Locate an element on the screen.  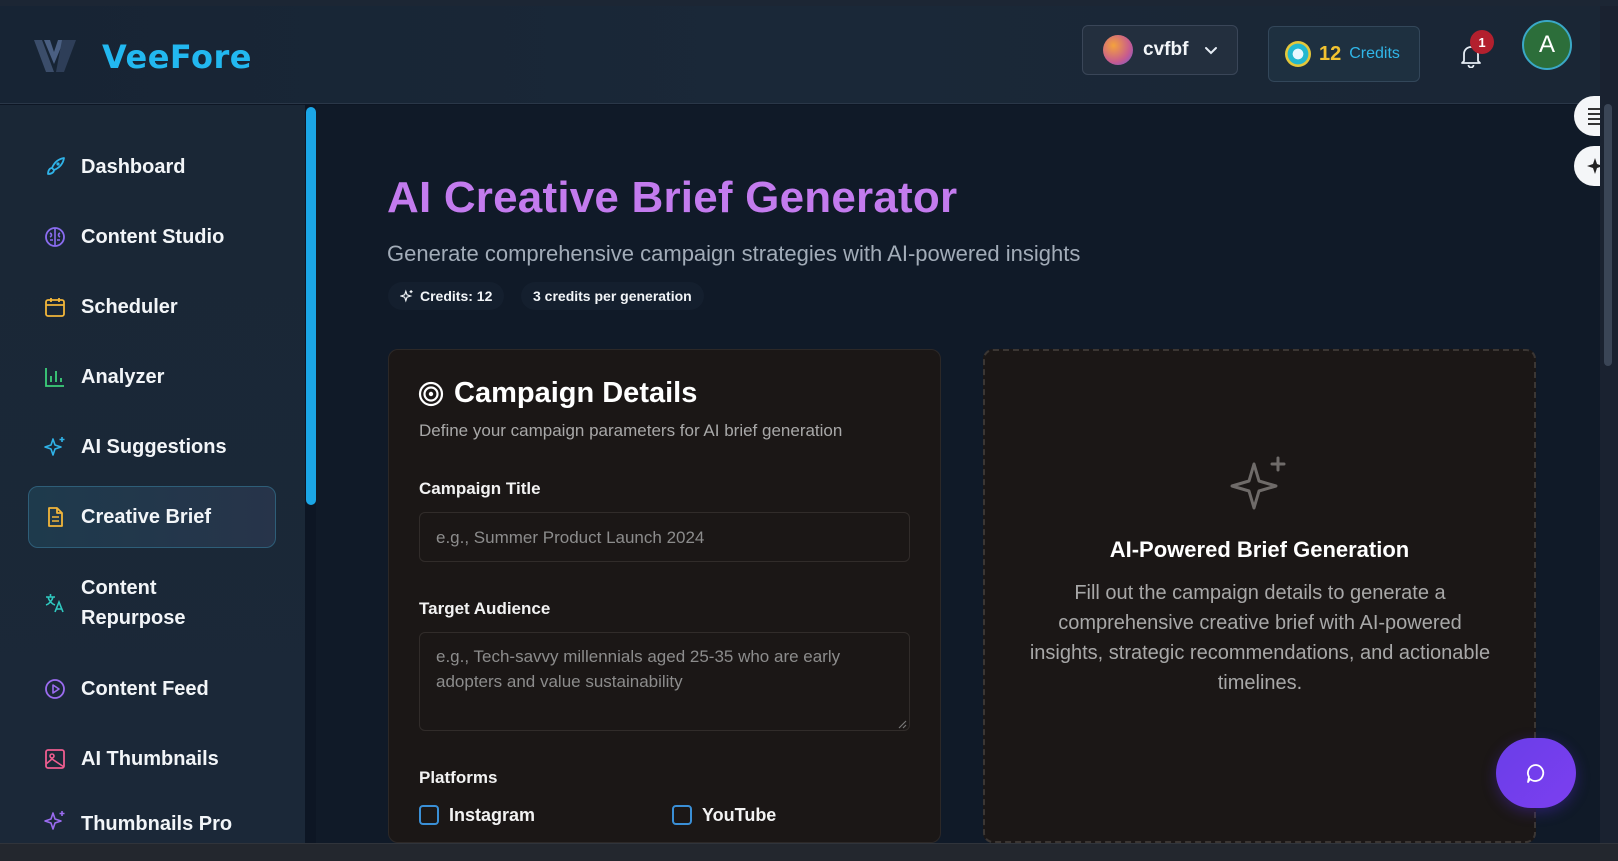
cost-pill: 3 credits per generation is located at coordinates (612, 296).